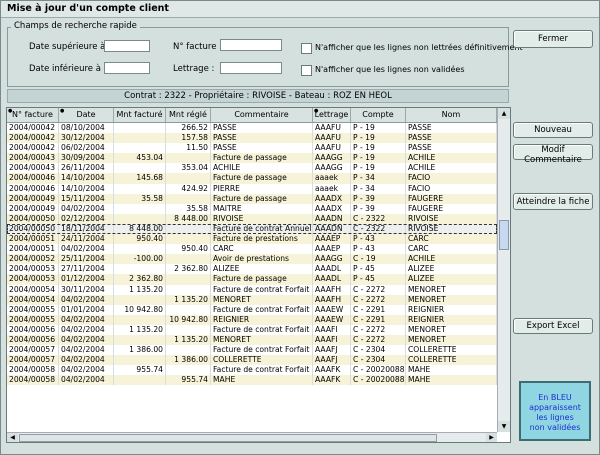  What do you see at coordinates (33, 259) in the screenshot?
I see `cell-invoice: 2004/00052` at bounding box center [33, 259].